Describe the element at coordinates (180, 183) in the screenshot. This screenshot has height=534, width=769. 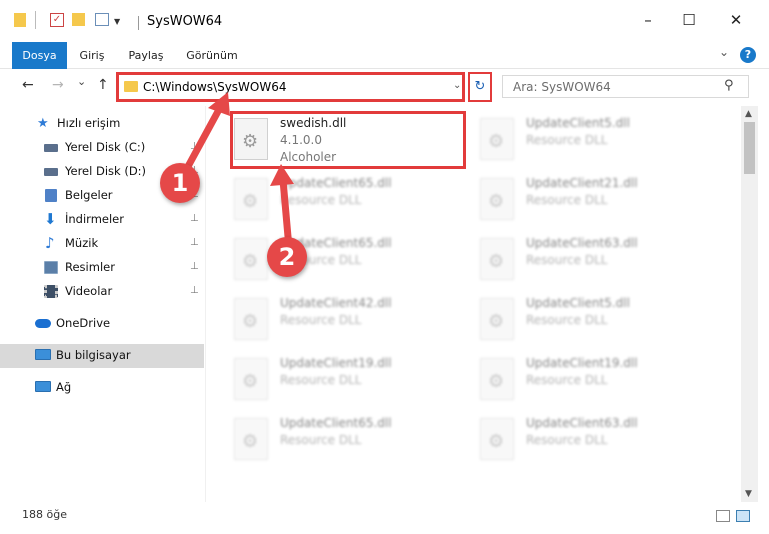
I see `callout-1: 1` at that location.